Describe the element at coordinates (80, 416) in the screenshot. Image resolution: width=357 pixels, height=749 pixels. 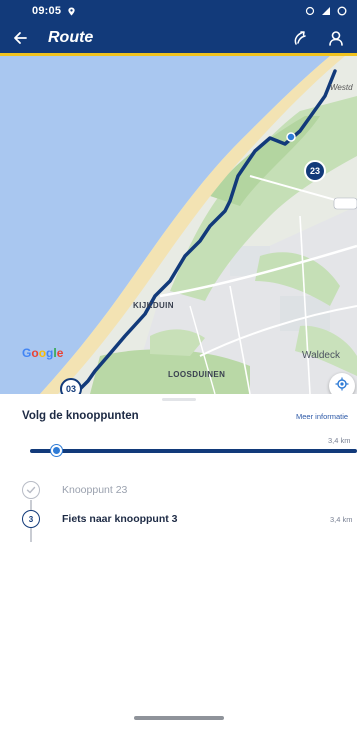
I see `sheet-title: Volg de knooppunten` at that location.